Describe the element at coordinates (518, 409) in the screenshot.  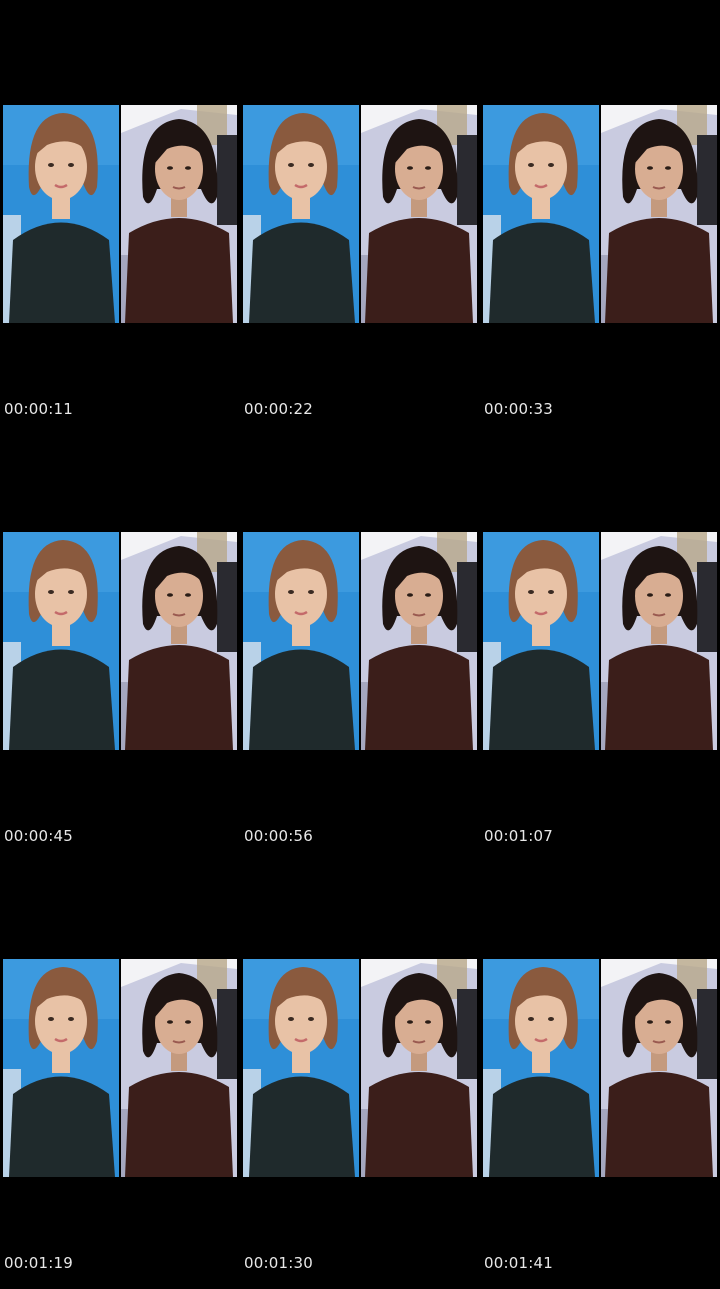
I see `timestamp-label: 00:00:33` at that location.